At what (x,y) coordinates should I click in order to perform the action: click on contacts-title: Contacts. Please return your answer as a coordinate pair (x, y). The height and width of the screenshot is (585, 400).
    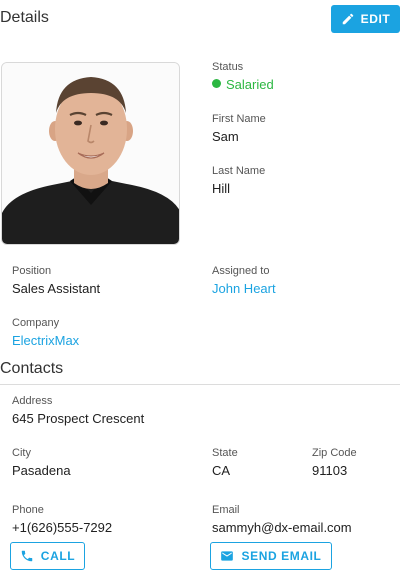
    Looking at the image, I should click on (32, 368).